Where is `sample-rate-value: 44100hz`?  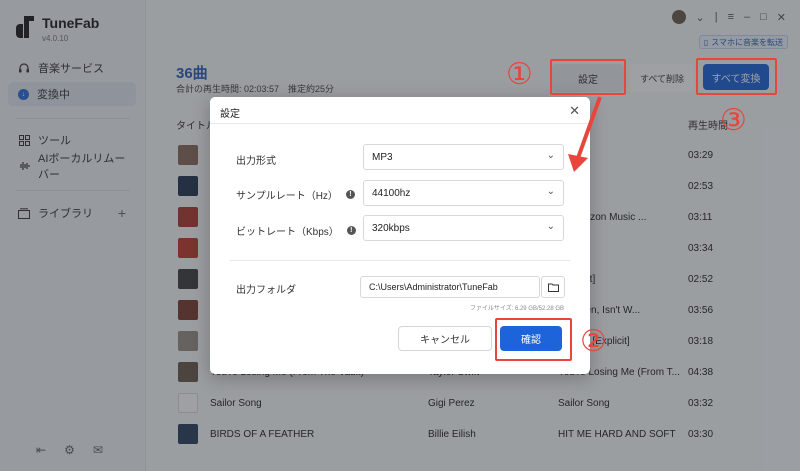 sample-rate-value: 44100hz is located at coordinates (391, 193).